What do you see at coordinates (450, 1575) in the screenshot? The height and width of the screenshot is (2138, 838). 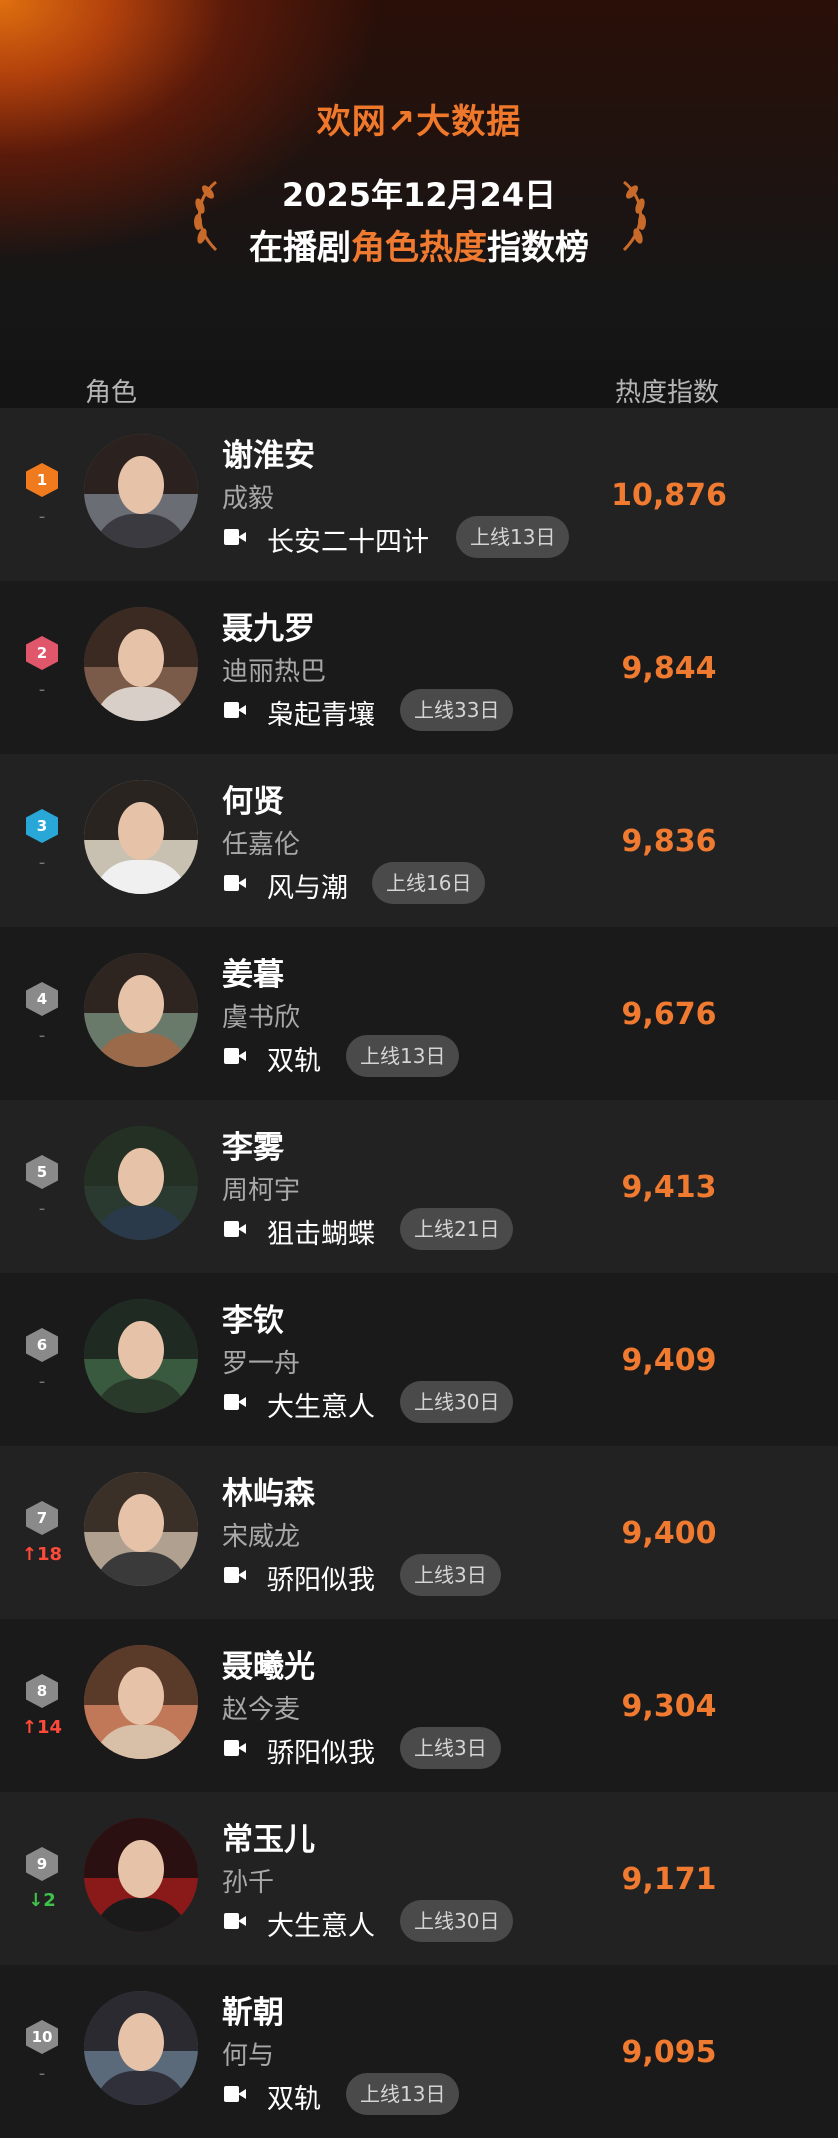 I see `online-days-badge: 上线3日` at bounding box center [450, 1575].